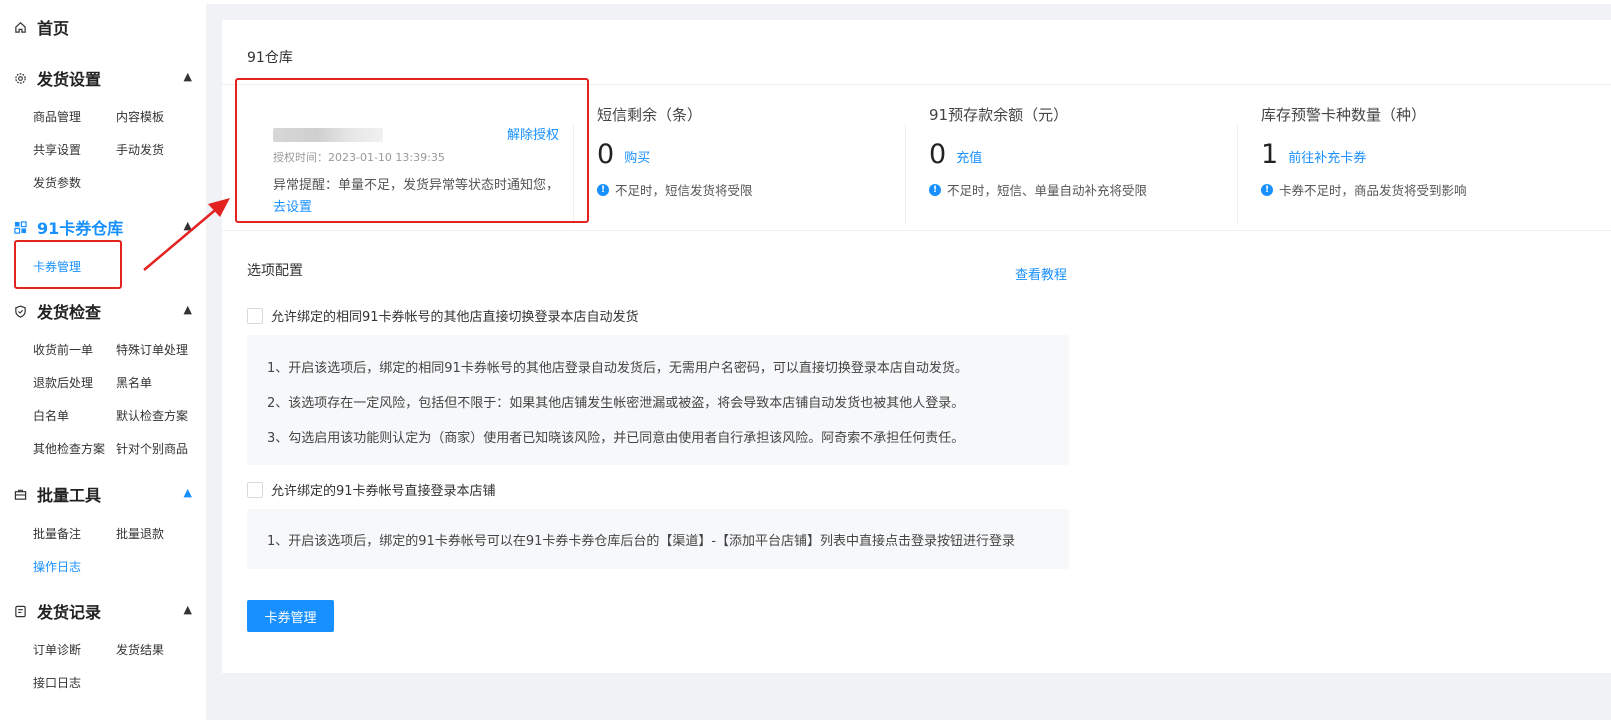 Image resolution: width=1611 pixels, height=720 pixels. I want to click on toolbox-icon, so click(20, 494).